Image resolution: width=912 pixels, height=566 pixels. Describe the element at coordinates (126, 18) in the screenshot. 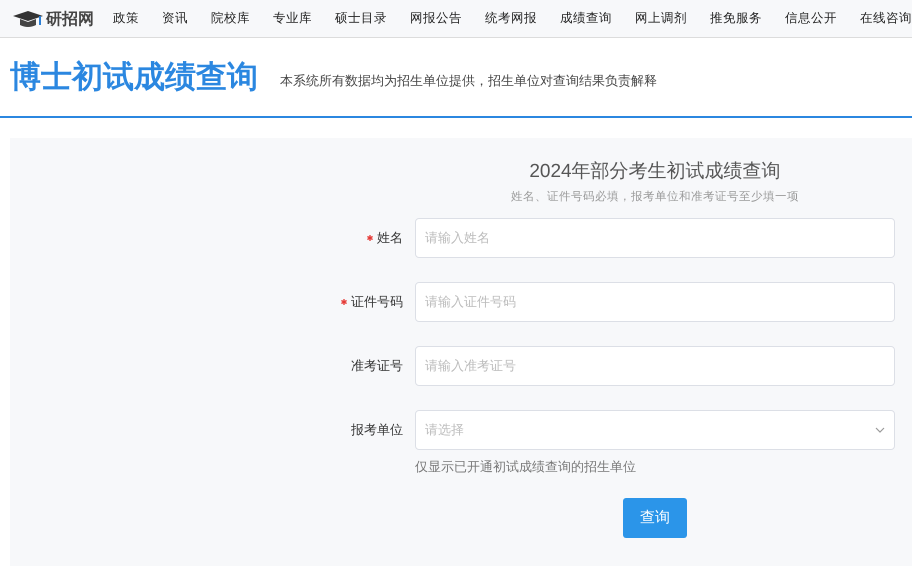

I see `nav-link: 政策` at that location.